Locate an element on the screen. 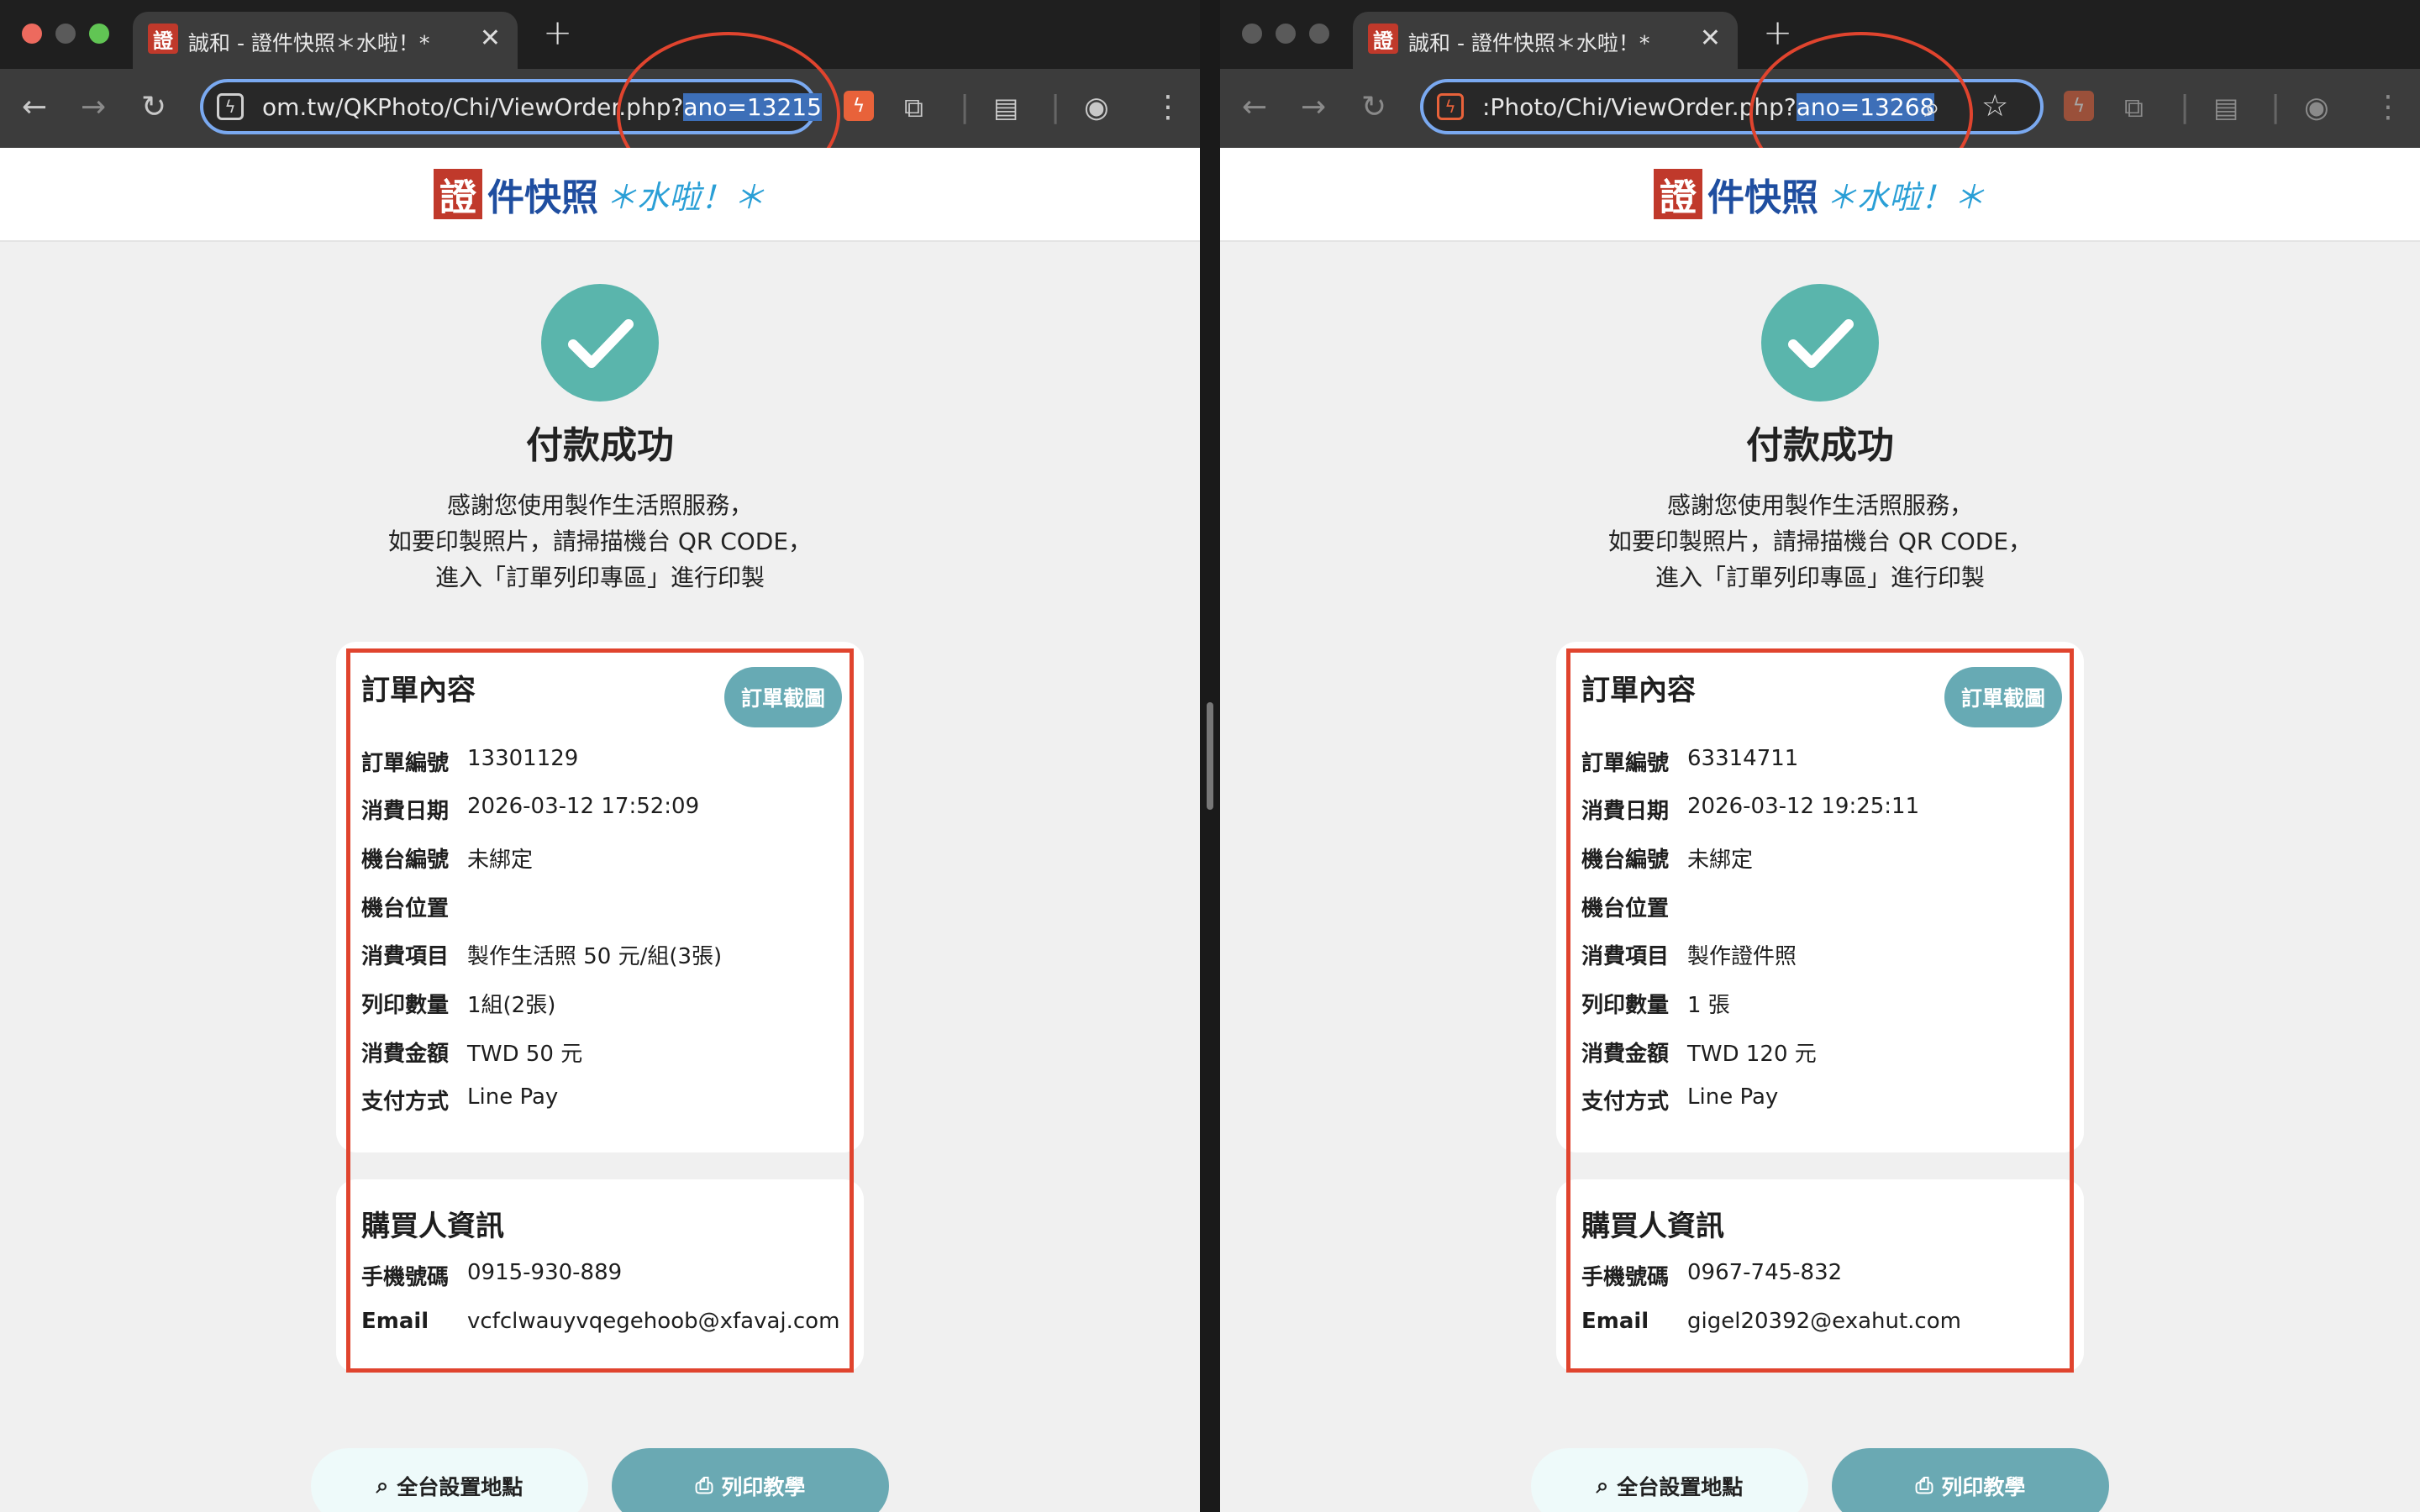 Image resolution: width=2420 pixels, height=1512 pixels. bookmark-star-icon: ☆ is located at coordinates (1994, 106).